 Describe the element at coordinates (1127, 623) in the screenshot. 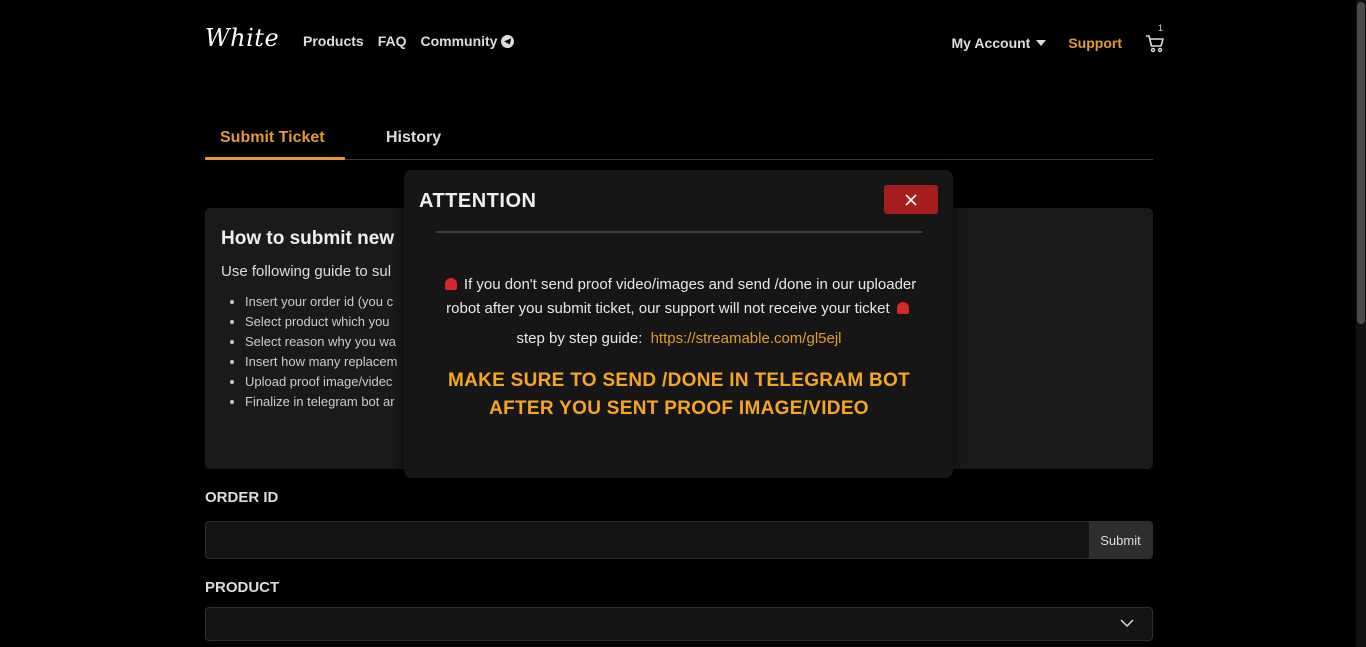

I see `chevron-down-icon` at that location.